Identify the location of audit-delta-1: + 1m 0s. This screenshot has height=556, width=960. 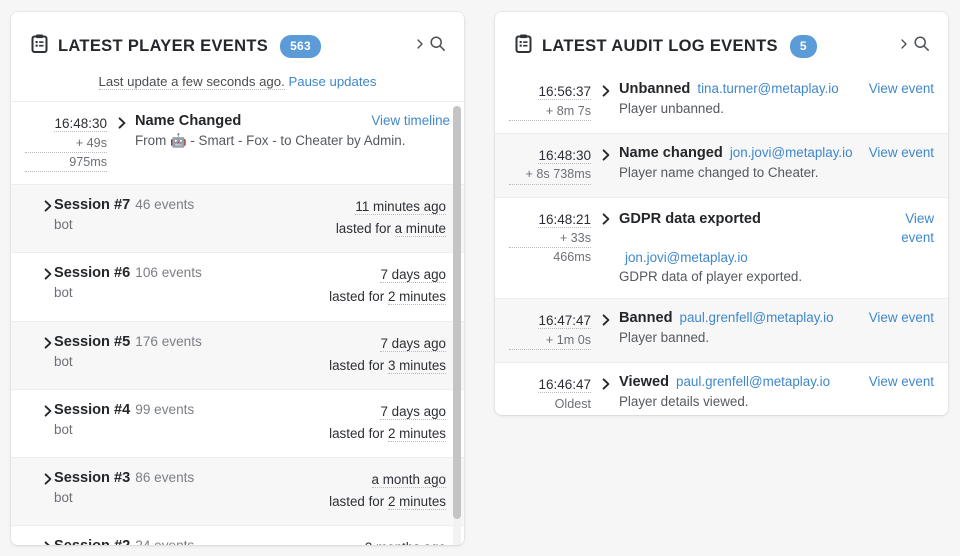
(550, 341).